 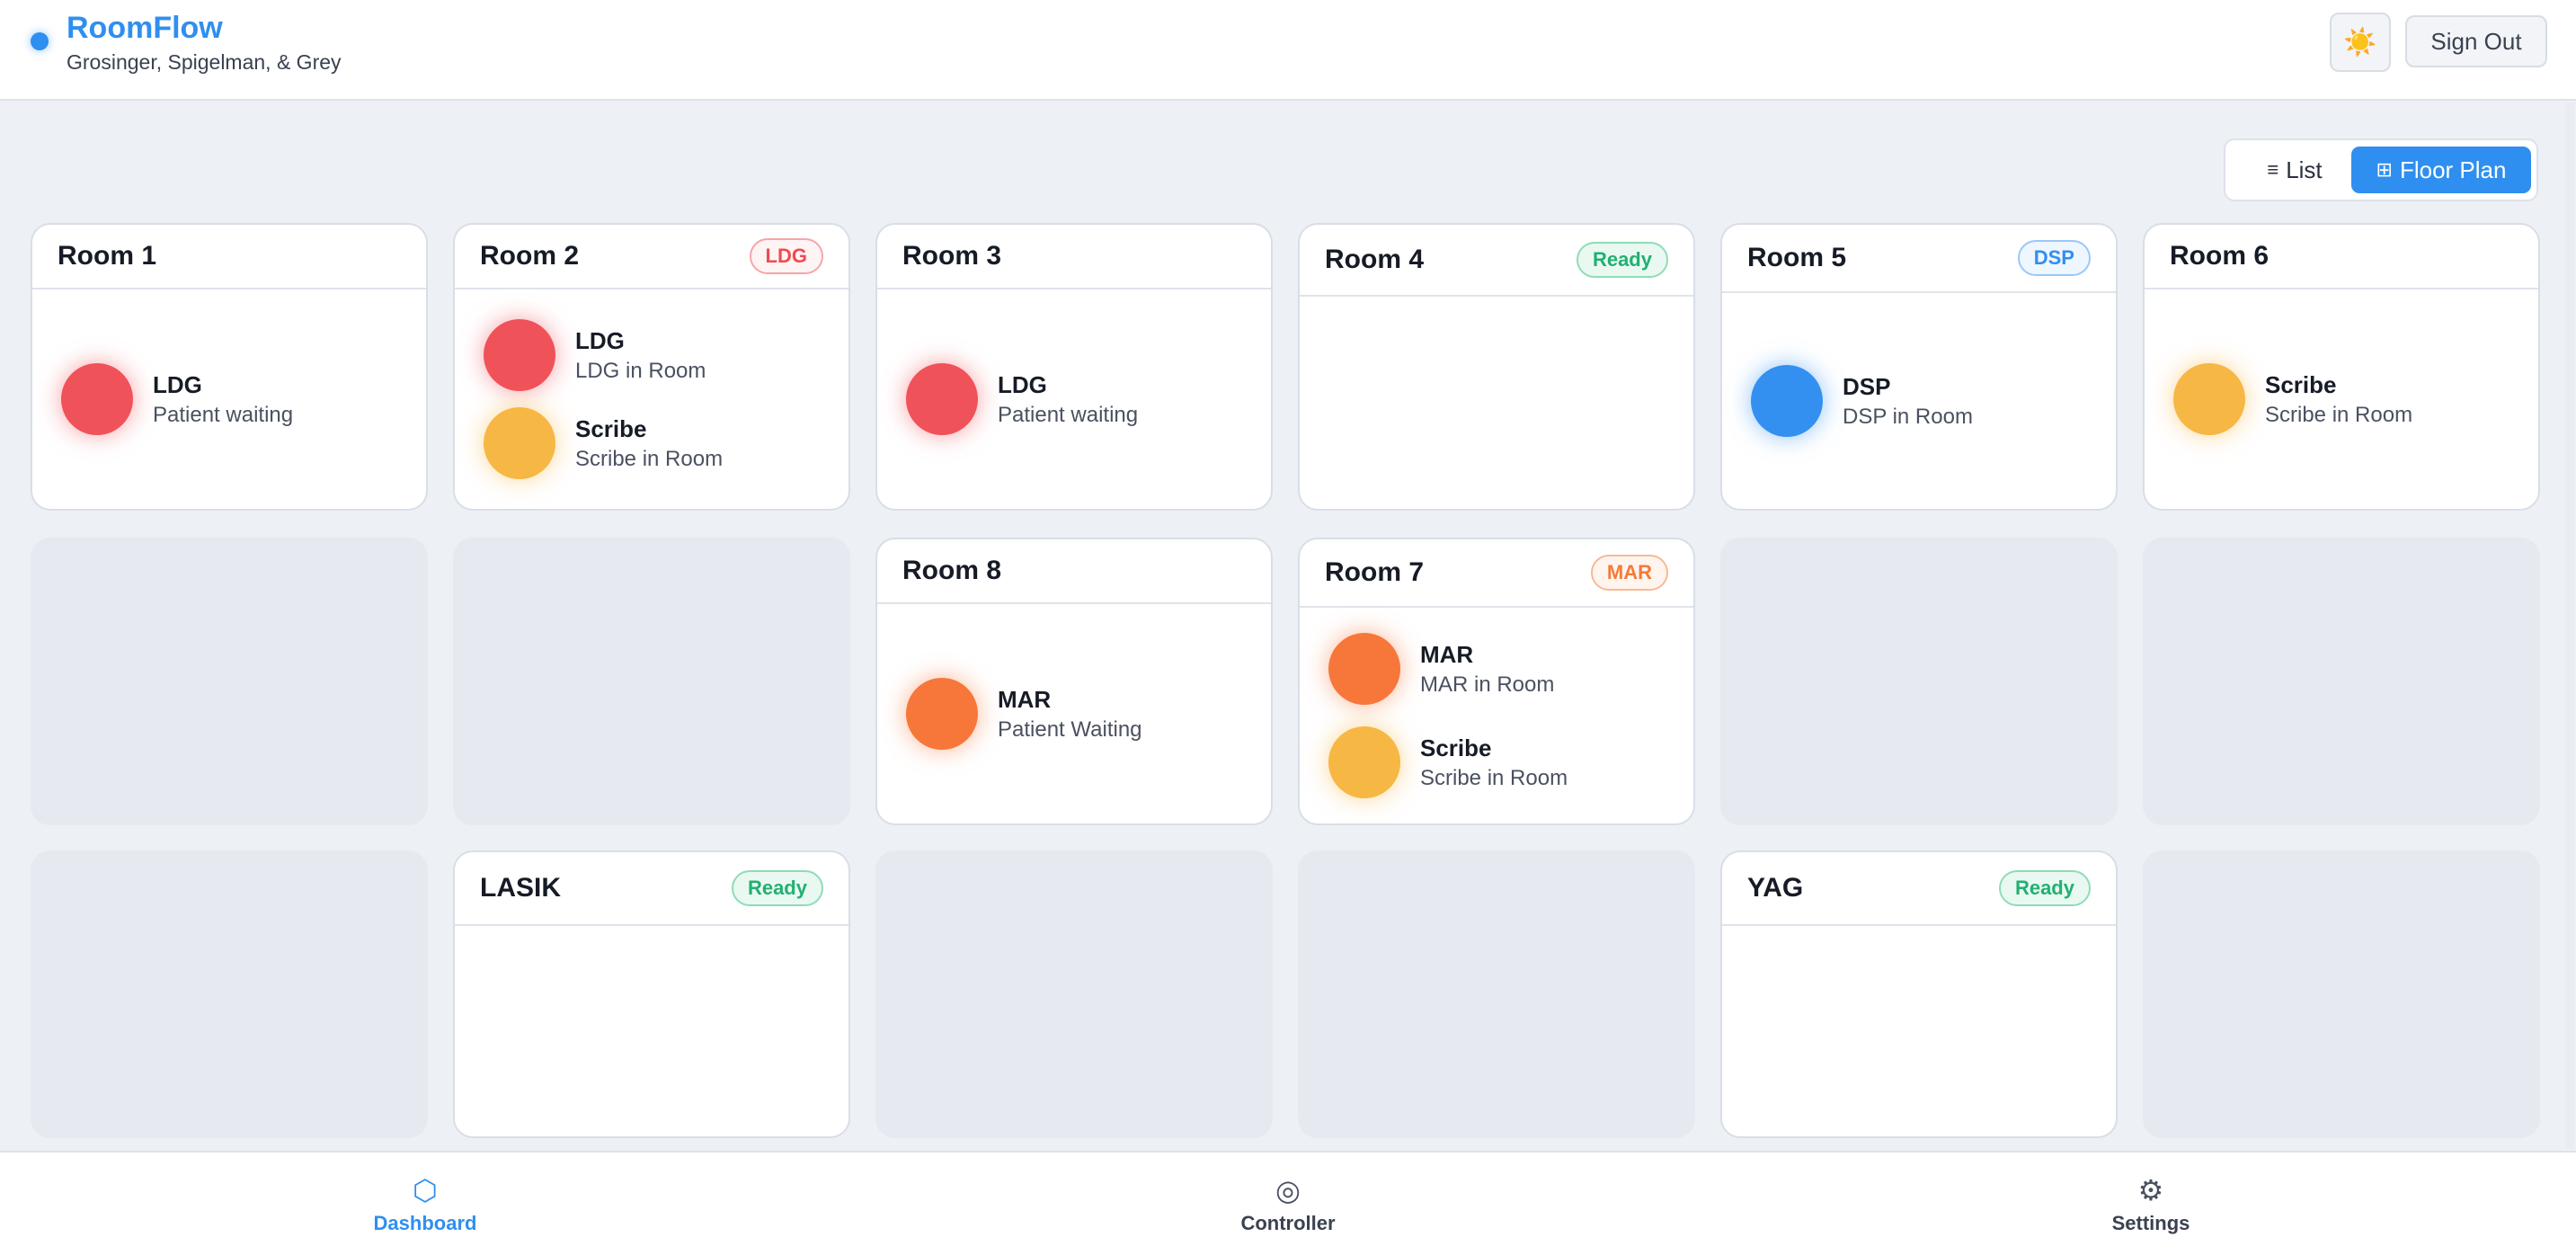 I want to click on occupant-item: MAR MAR in Room, so click(x=1496, y=669).